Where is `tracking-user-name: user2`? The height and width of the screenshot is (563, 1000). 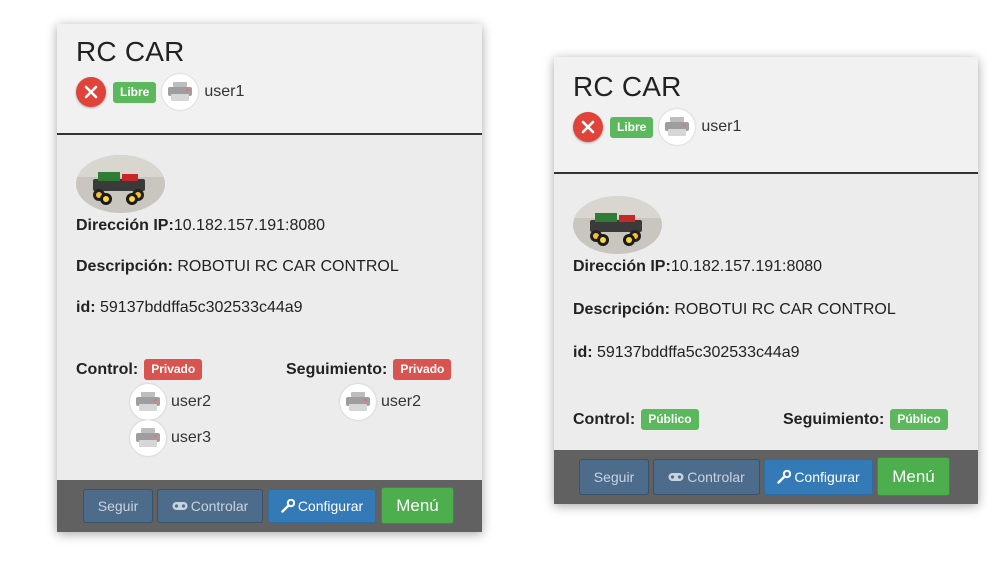 tracking-user-name: user2 is located at coordinates (401, 401).